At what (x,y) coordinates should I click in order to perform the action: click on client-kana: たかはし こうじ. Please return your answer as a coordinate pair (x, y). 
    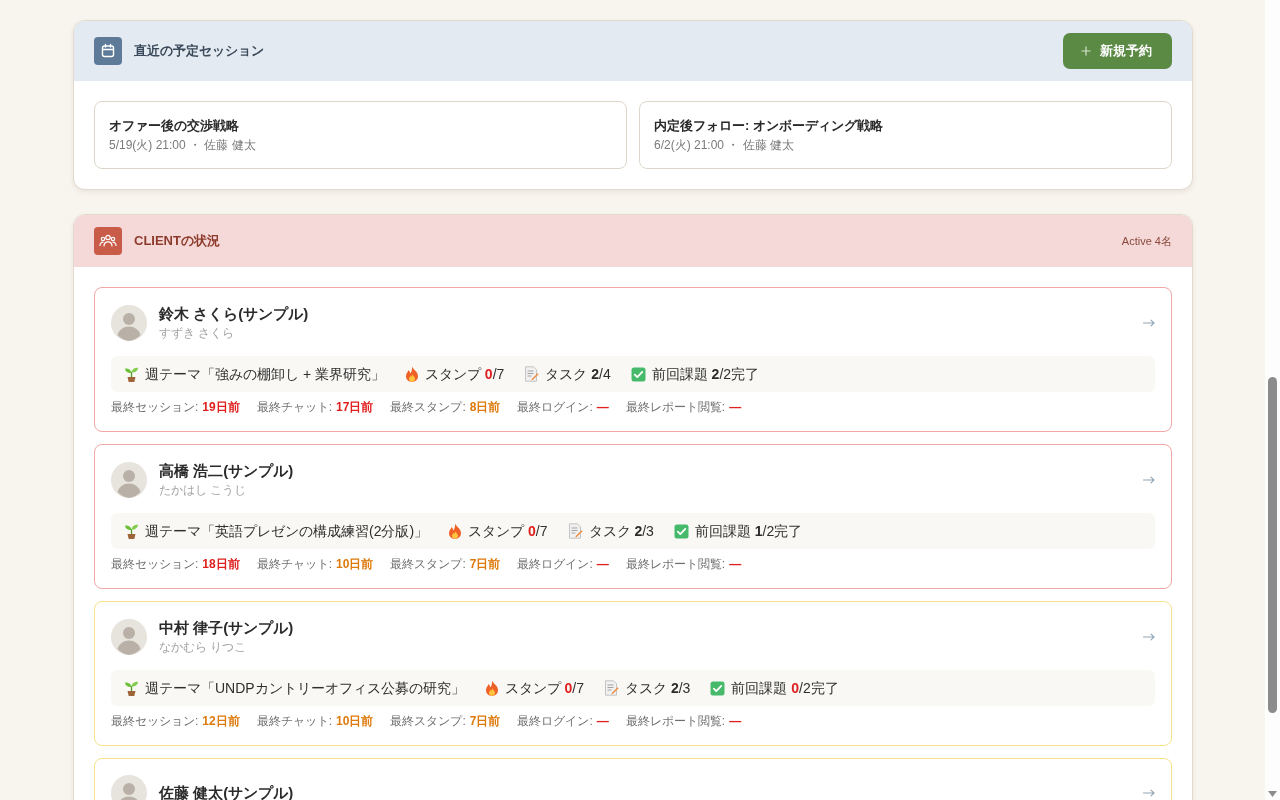
    Looking at the image, I should click on (203, 490).